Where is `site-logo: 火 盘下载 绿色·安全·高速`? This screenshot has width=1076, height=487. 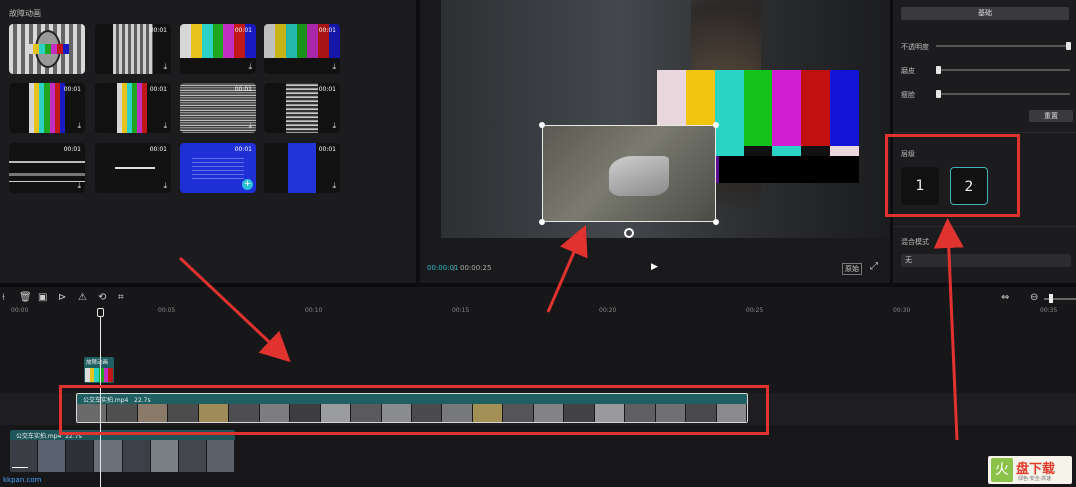
site-logo: 火 盘下载 绿色·安全·高速 is located at coordinates (1030, 470).